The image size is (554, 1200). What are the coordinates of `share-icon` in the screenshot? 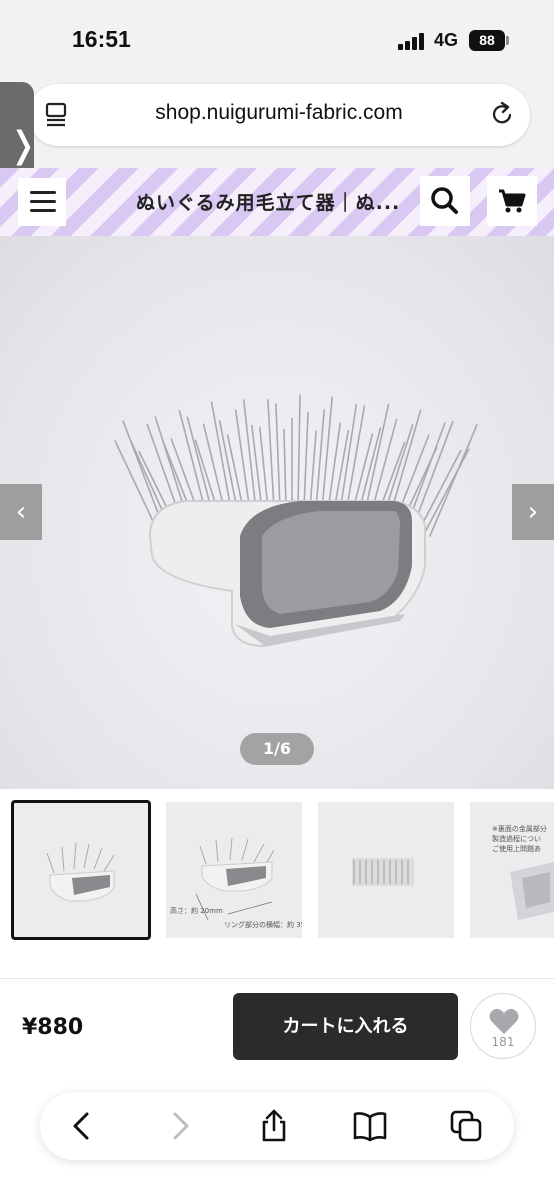 It's located at (274, 1126).